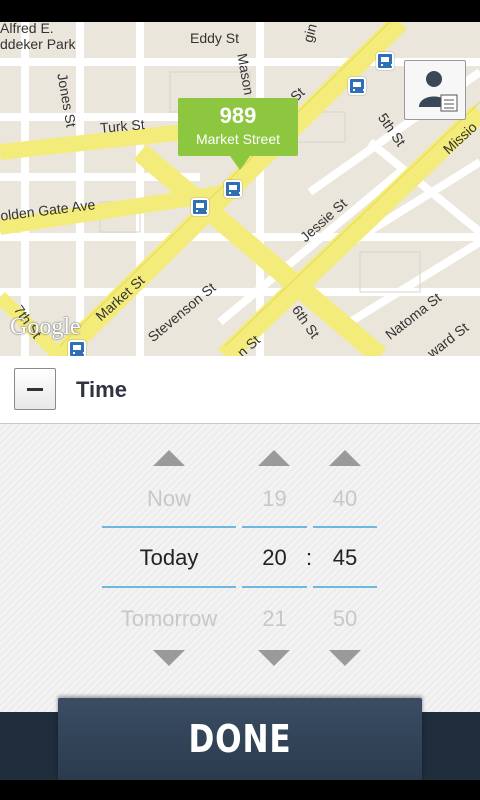 The image size is (480, 800). What do you see at coordinates (240, 11) in the screenshot?
I see `status-bar` at bounding box center [240, 11].